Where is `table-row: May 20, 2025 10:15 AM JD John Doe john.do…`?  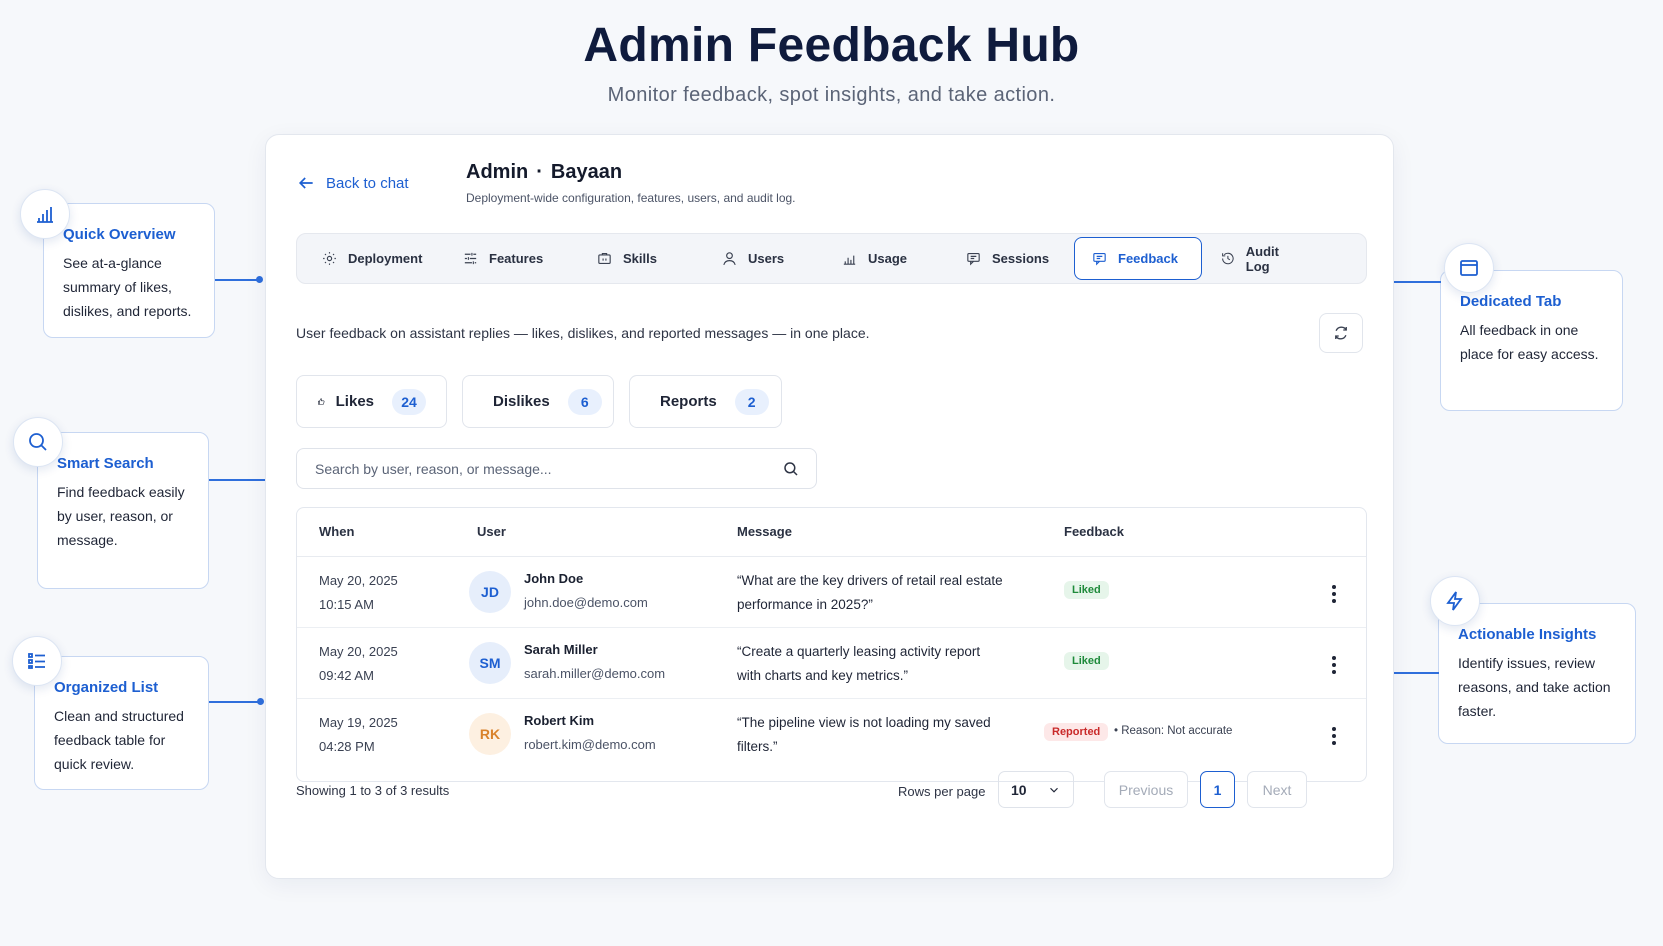 table-row: May 20, 2025 10:15 AM JD John Doe john.do… is located at coordinates (831, 592).